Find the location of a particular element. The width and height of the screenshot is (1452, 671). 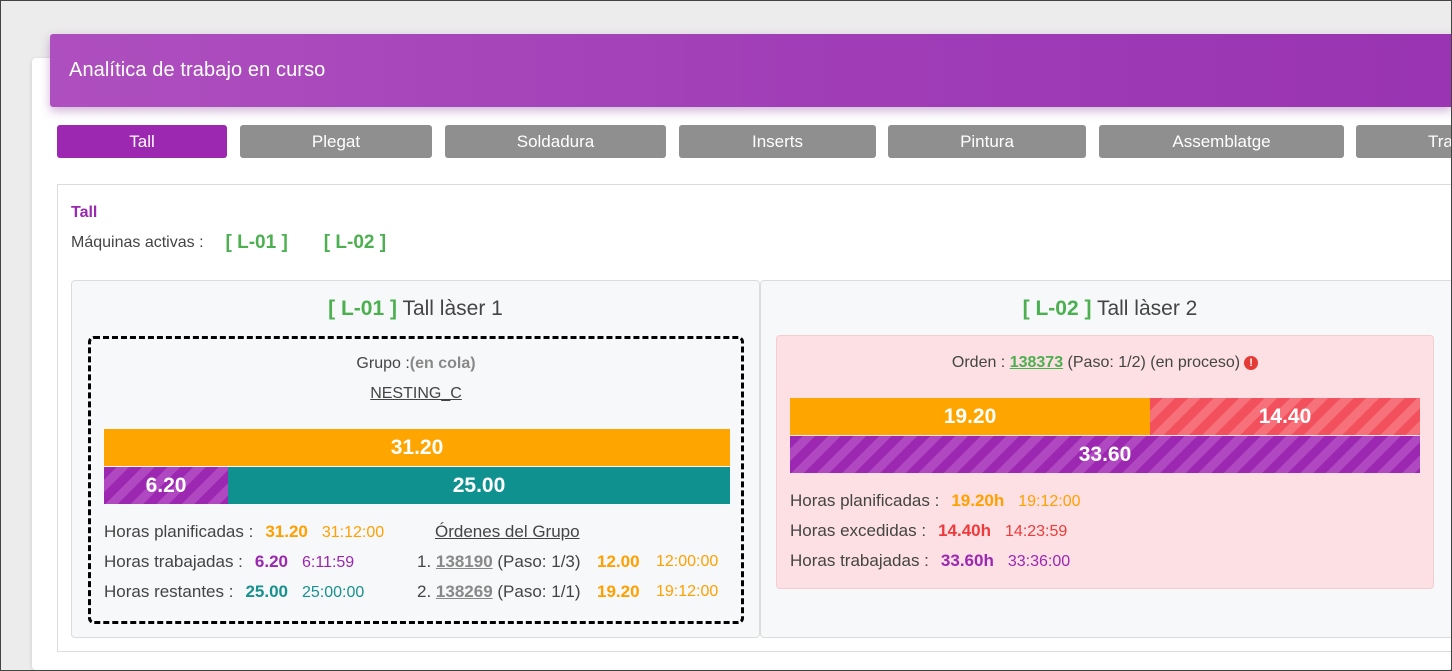

stat-time: 33:36:00 is located at coordinates (1039, 561).